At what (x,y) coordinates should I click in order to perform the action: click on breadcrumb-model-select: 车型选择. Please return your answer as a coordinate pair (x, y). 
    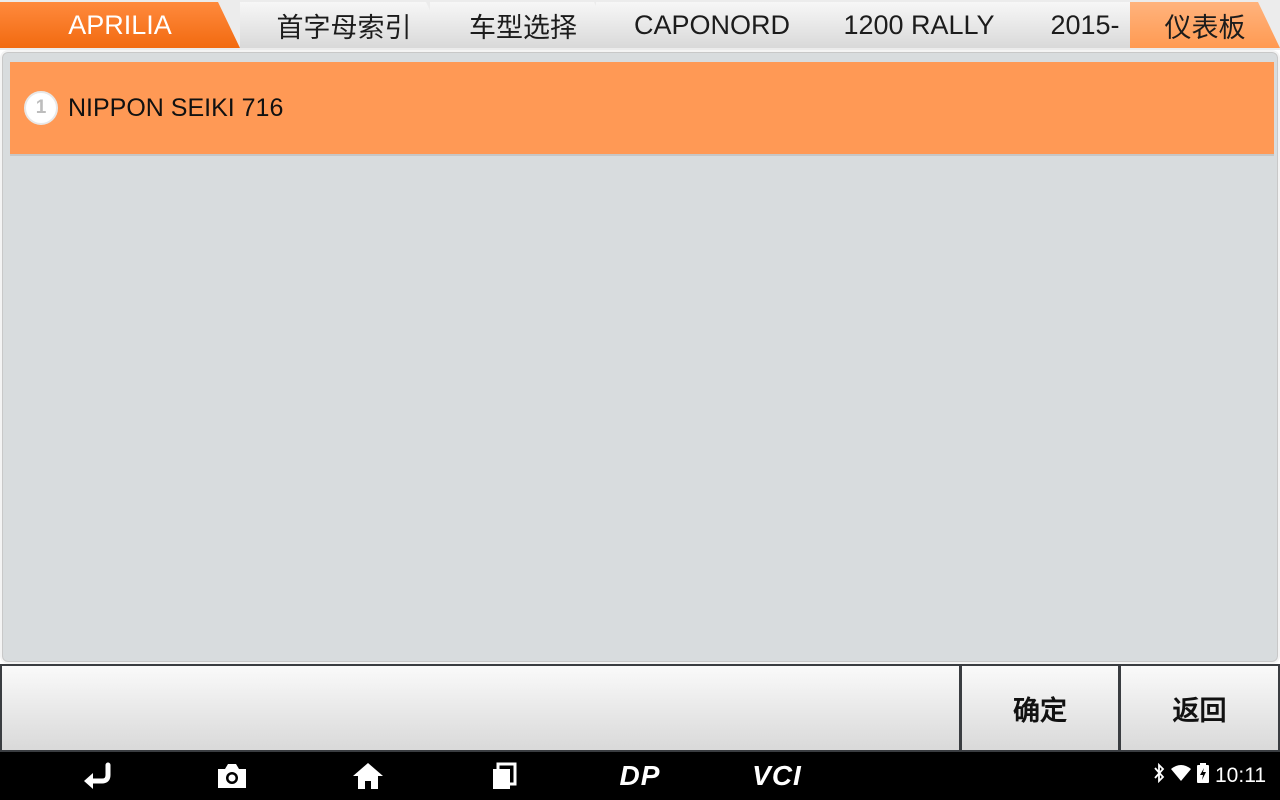
    Looking at the image, I should click on (523, 25).